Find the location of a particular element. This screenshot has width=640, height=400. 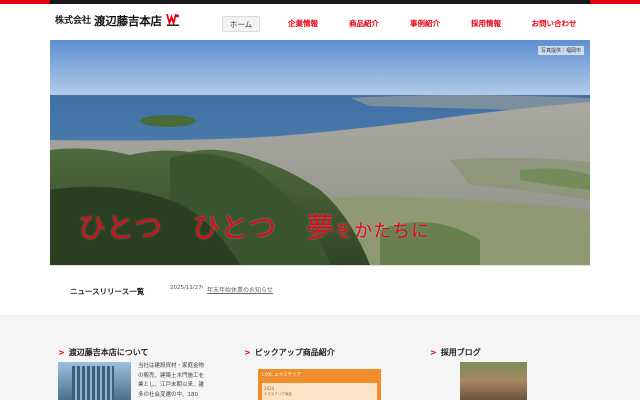

blog-heading: > 採用ブログ is located at coordinates (455, 352).